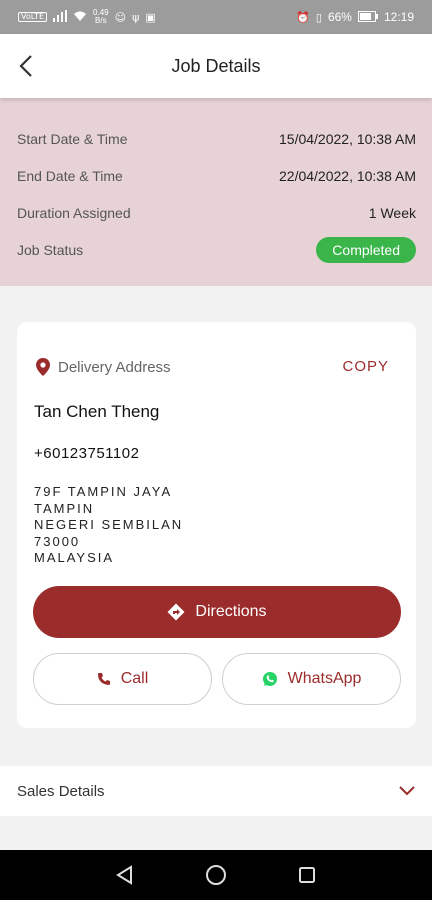 The image size is (432, 900). I want to click on vibrate-icon: ▯, so click(318, 17).